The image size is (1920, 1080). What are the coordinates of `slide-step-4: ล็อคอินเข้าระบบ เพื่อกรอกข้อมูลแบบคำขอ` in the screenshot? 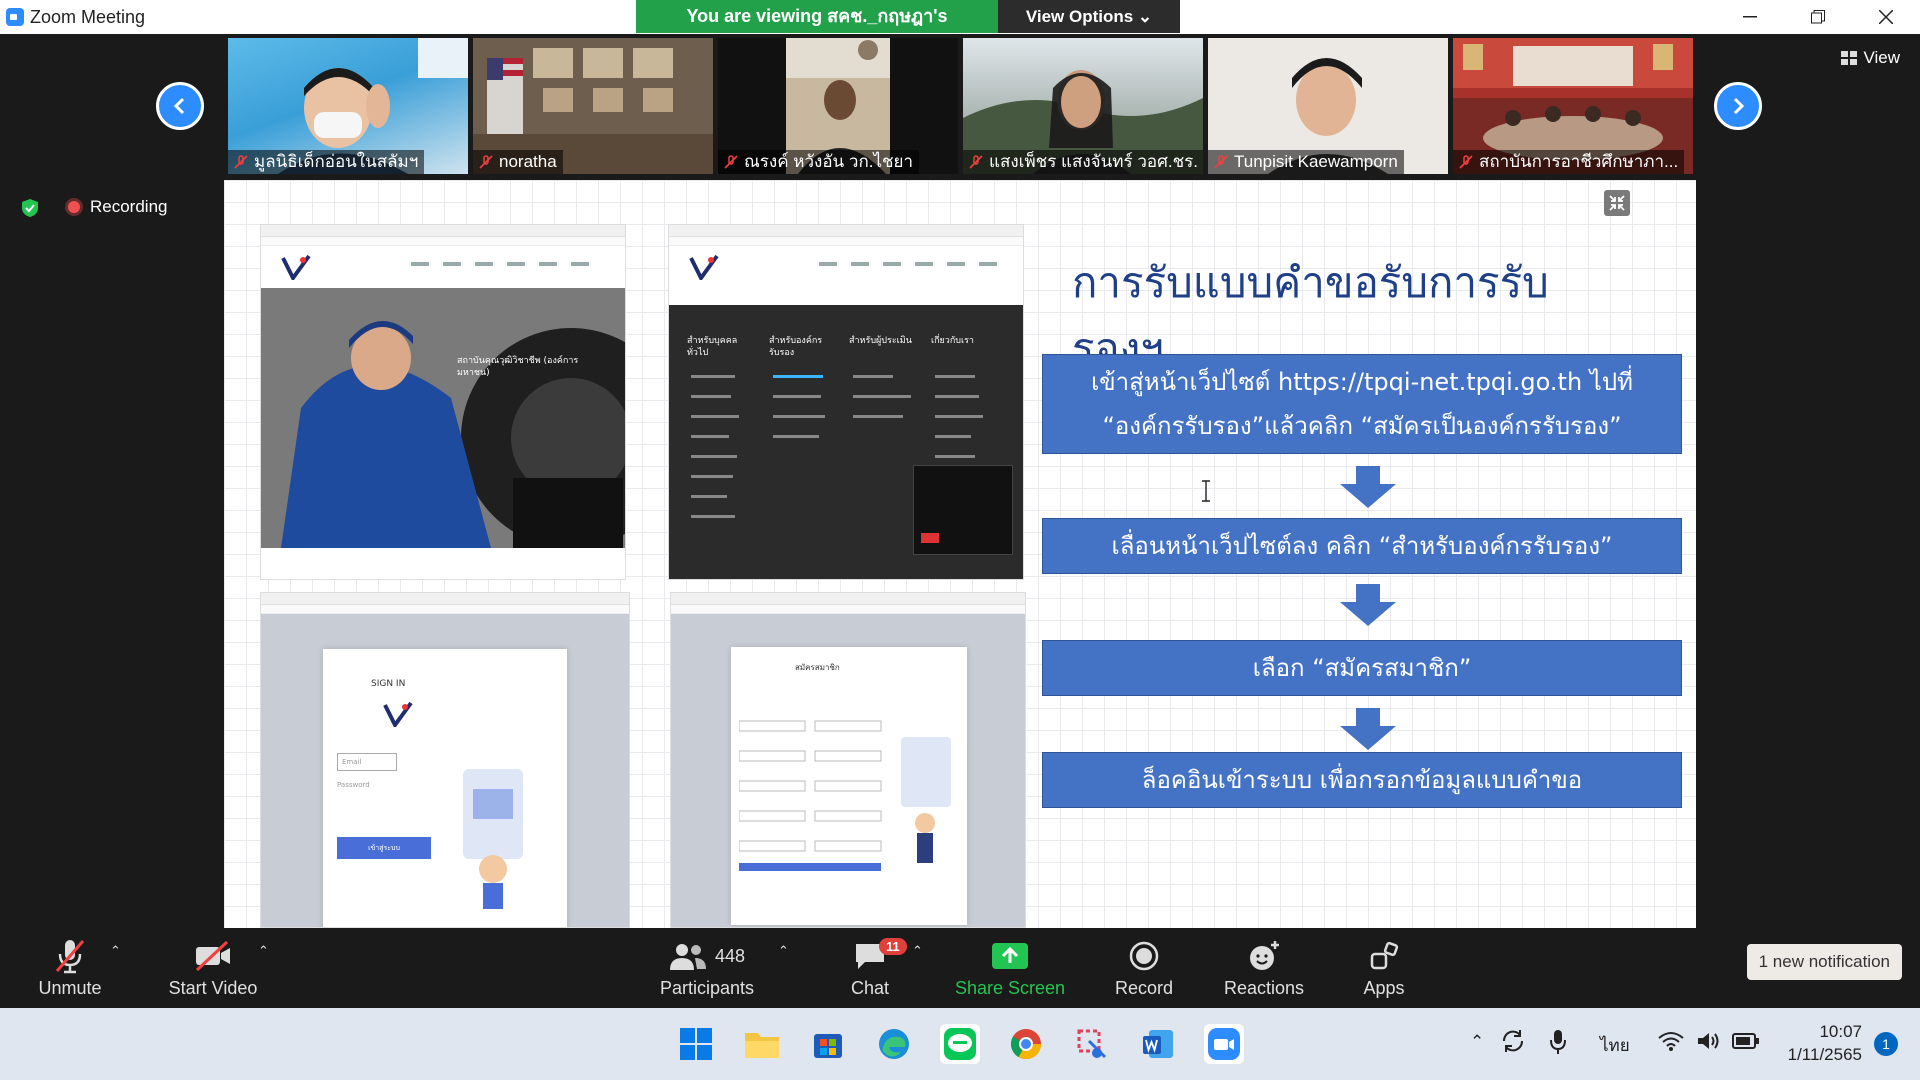 It's located at (1362, 780).